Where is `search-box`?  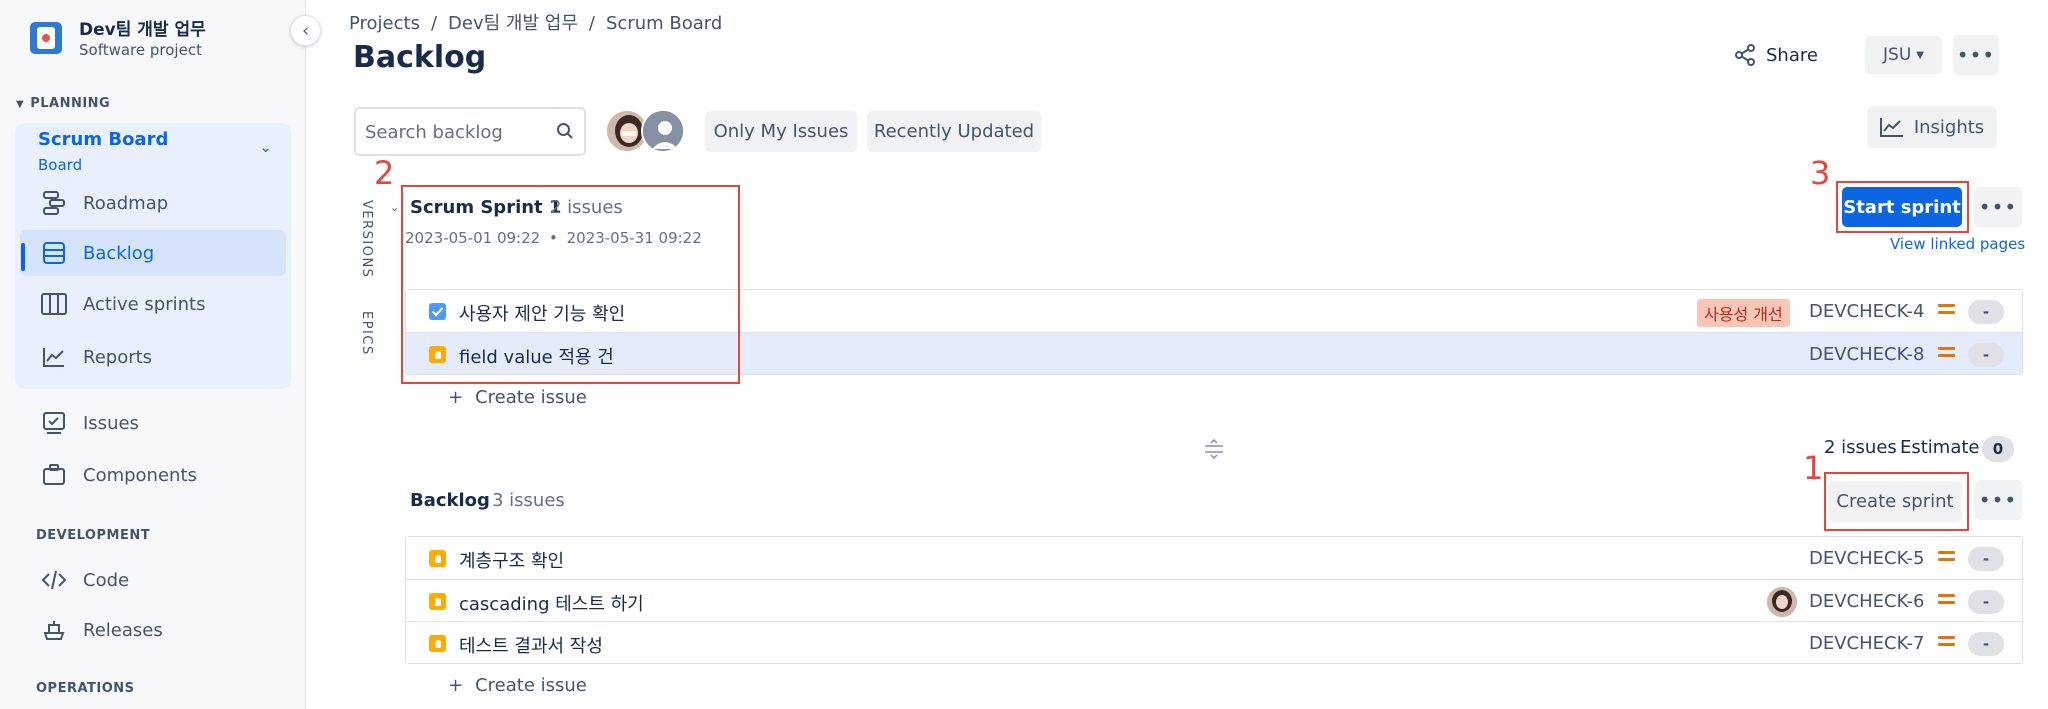
search-box is located at coordinates (470, 131).